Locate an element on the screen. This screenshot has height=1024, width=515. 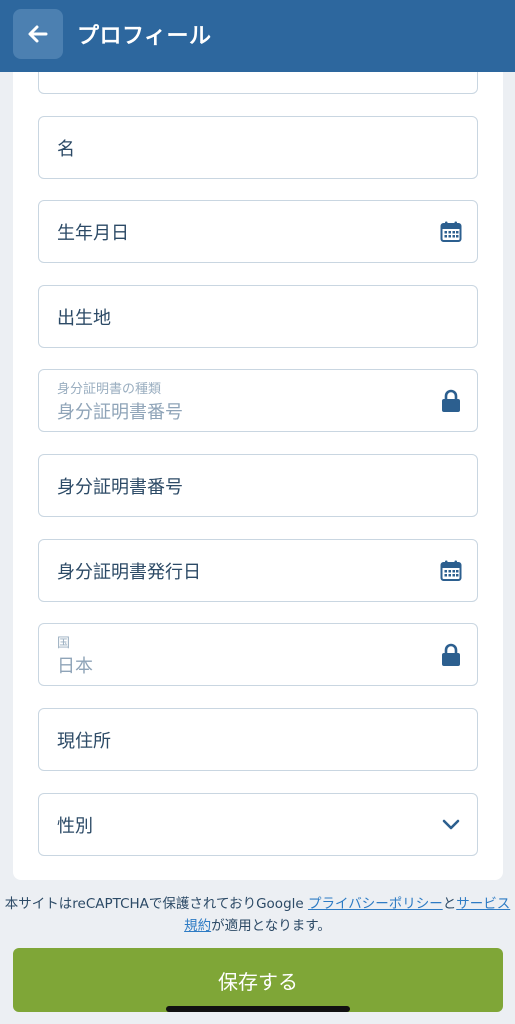
home-indicator is located at coordinates (258, 1009).